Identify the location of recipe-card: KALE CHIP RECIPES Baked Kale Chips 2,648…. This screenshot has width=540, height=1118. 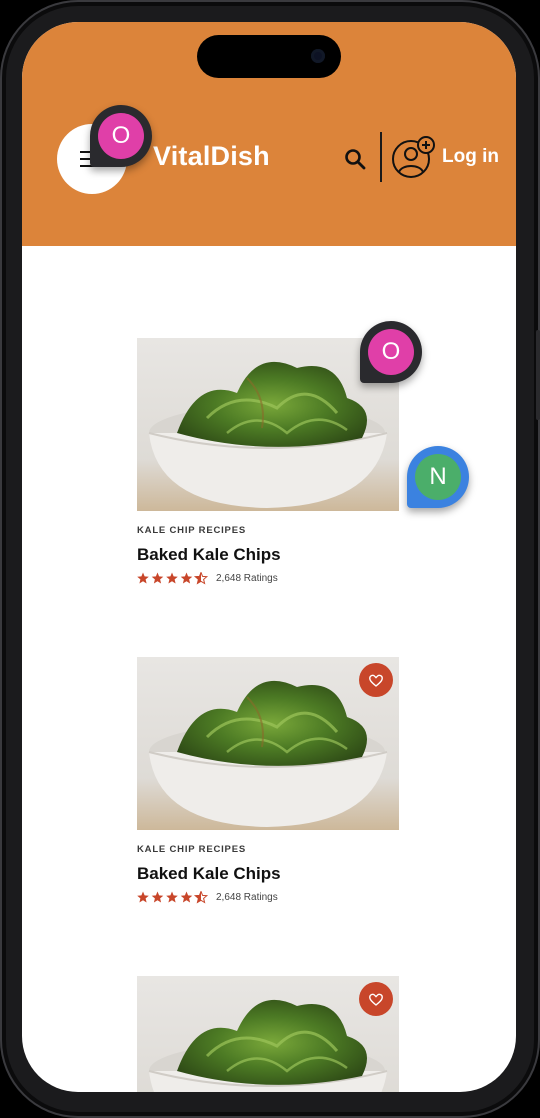
(268, 787).